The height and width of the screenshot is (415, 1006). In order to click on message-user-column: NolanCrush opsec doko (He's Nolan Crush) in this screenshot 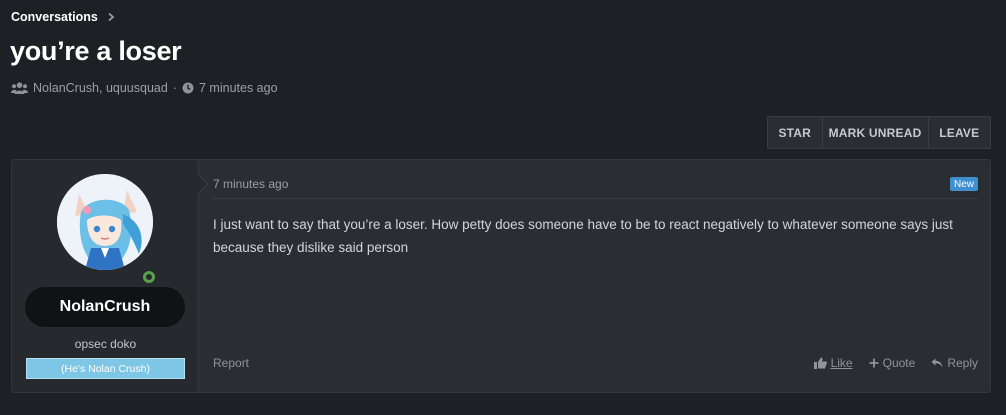, I will do `click(105, 276)`.